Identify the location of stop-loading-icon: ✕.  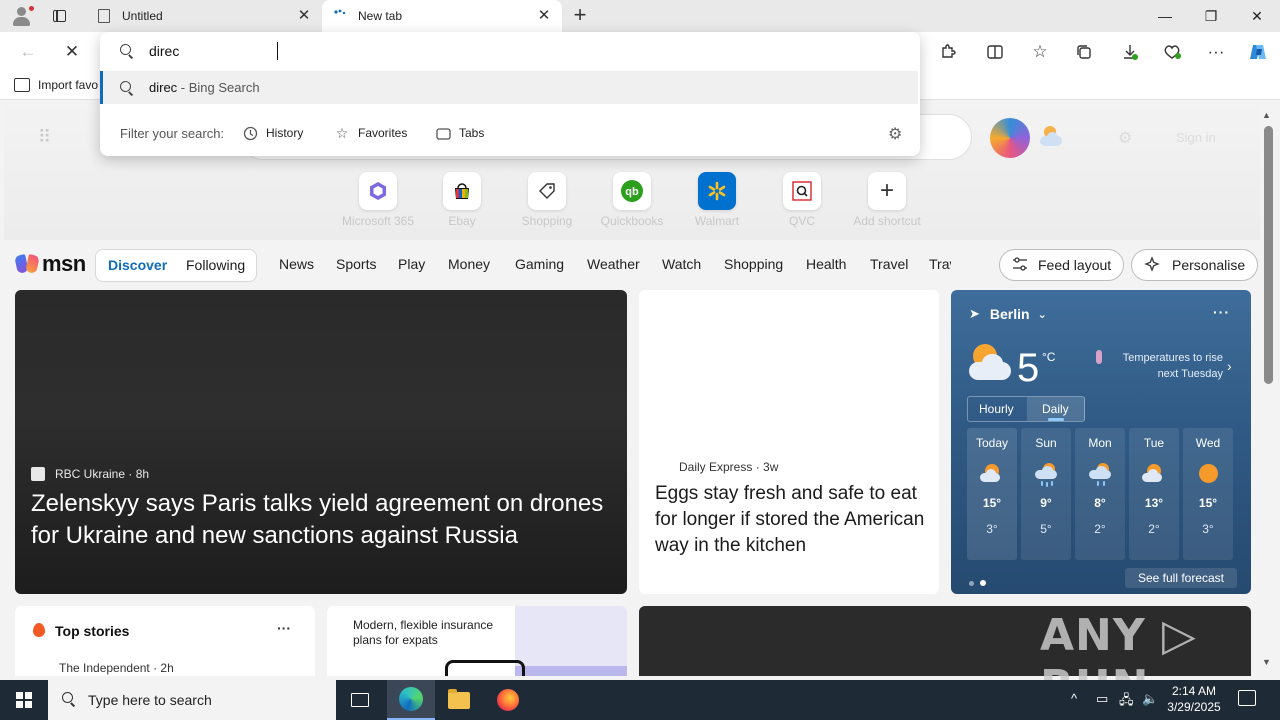
(72, 52).